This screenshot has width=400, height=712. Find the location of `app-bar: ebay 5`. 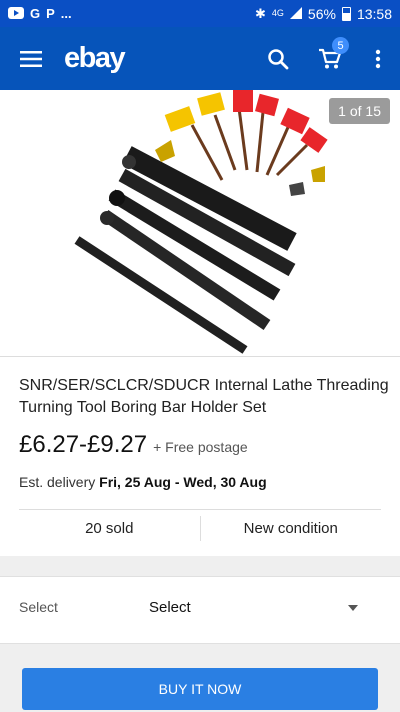

app-bar: ebay 5 is located at coordinates (200, 58).